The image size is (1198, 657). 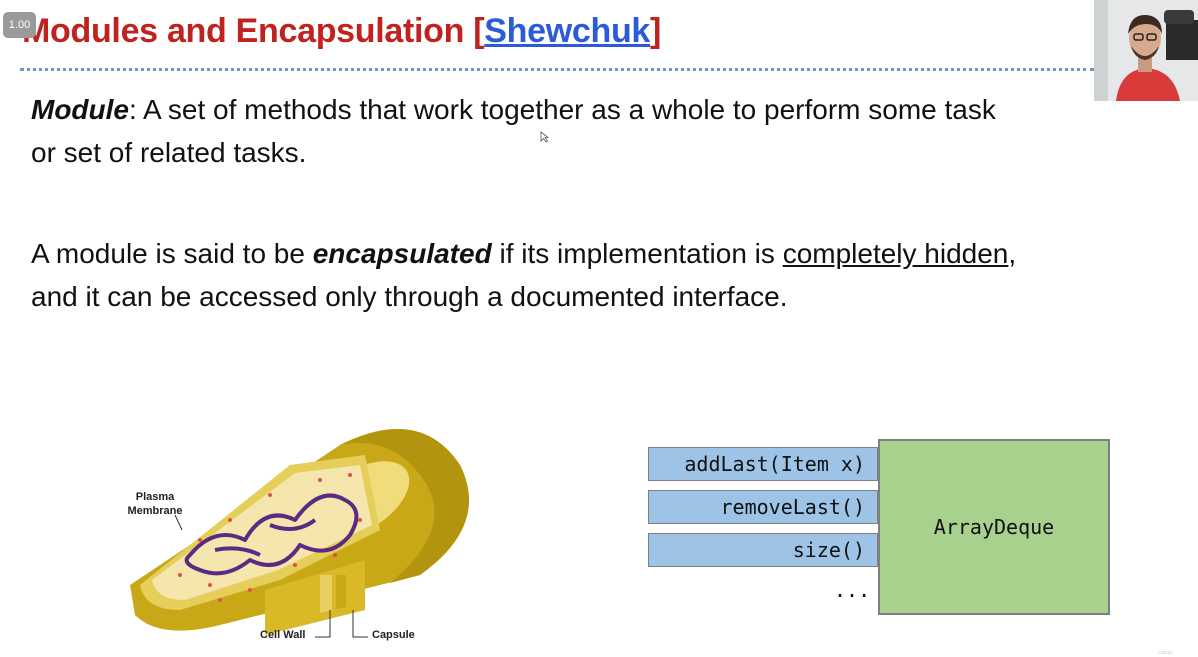 I want to click on removelast-method: removeLast(), so click(x=763, y=507).